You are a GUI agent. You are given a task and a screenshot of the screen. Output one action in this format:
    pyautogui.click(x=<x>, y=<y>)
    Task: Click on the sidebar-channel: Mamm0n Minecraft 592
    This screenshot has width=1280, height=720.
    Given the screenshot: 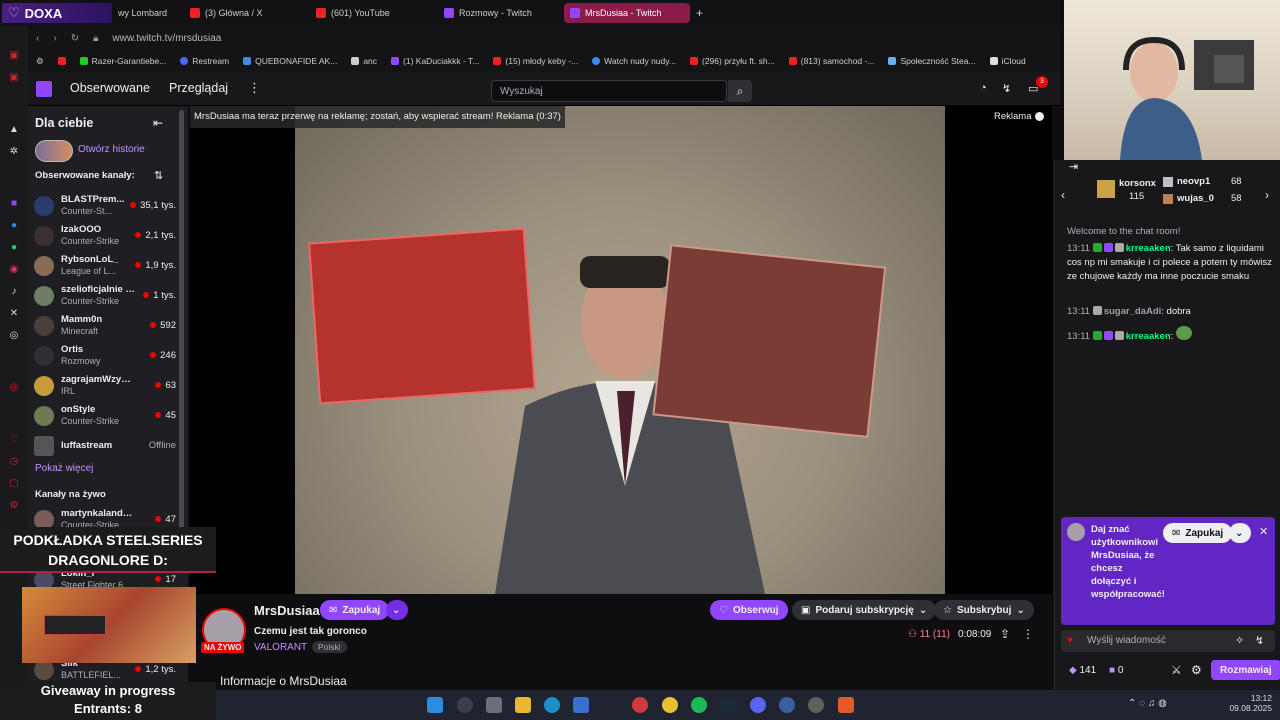 What is the action you would take?
    pyautogui.click(x=105, y=326)
    